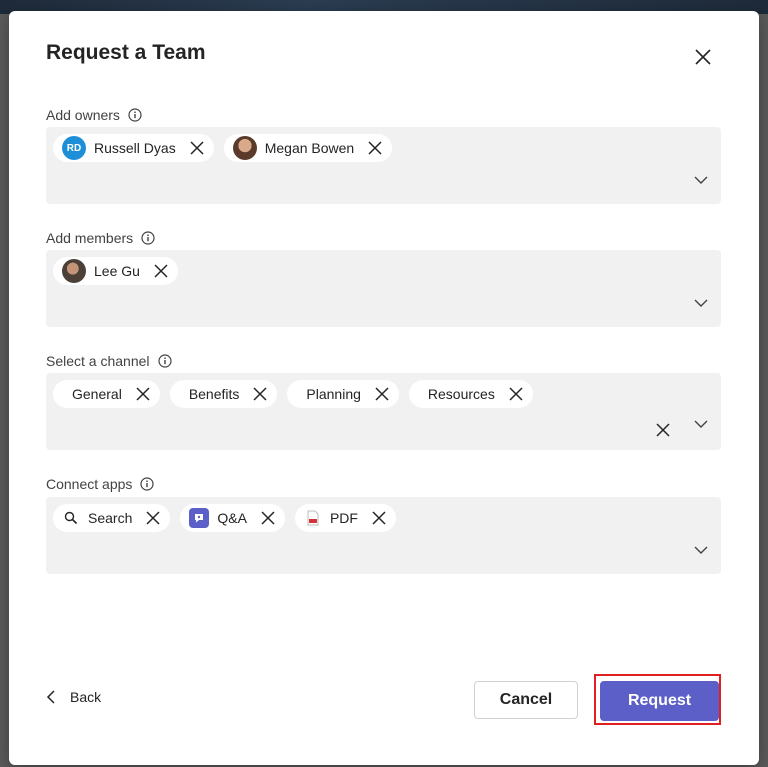  I want to click on chip-label: Q&A, so click(232, 518).